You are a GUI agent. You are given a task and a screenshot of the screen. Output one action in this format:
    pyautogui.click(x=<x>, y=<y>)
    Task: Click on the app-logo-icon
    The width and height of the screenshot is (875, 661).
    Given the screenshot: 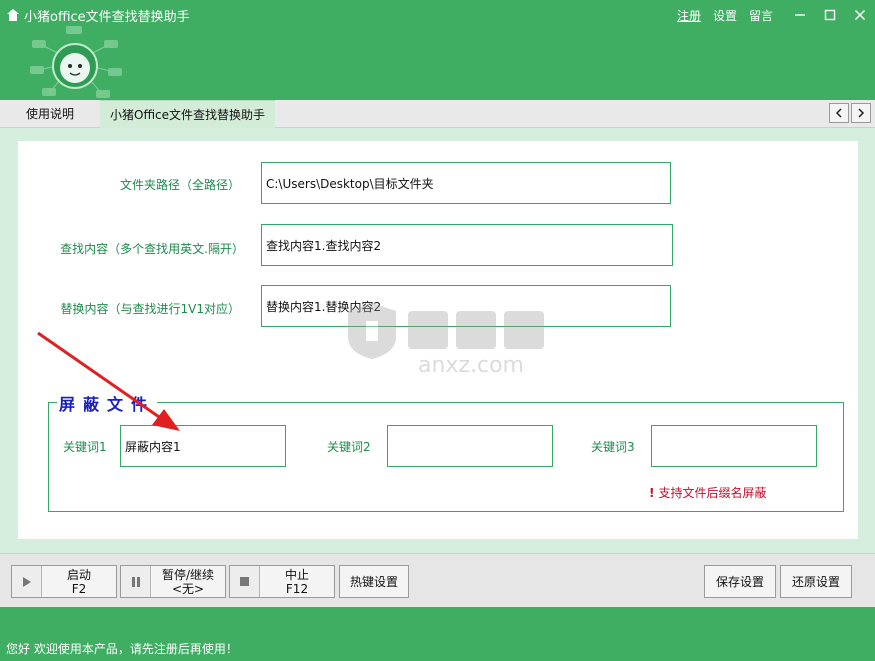 What is the action you would take?
    pyautogui.click(x=13, y=15)
    